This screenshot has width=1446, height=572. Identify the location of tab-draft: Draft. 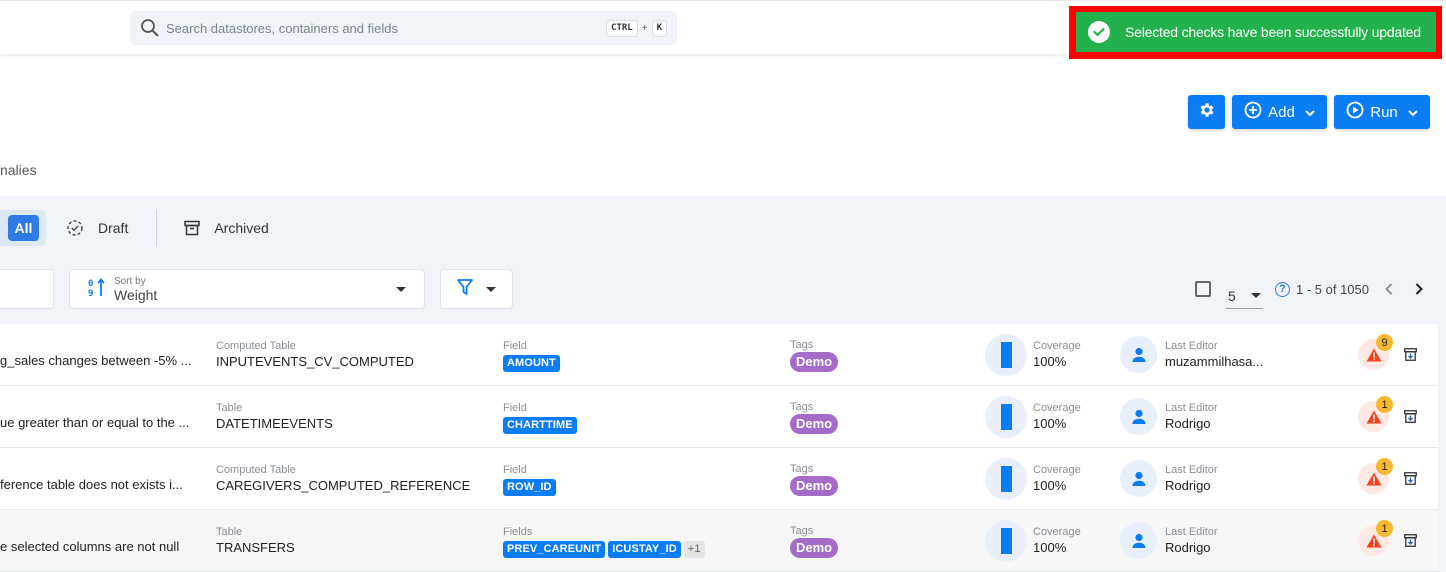
(112, 228).